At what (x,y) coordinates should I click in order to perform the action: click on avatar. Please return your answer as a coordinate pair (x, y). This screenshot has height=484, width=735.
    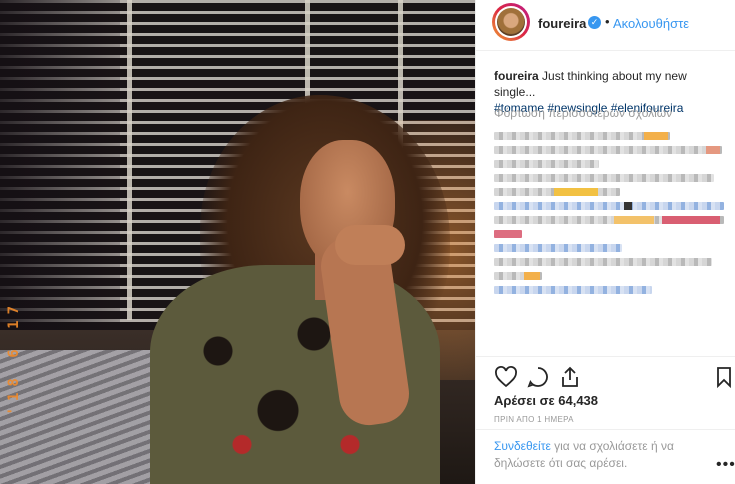
    Looking at the image, I should click on (511, 22).